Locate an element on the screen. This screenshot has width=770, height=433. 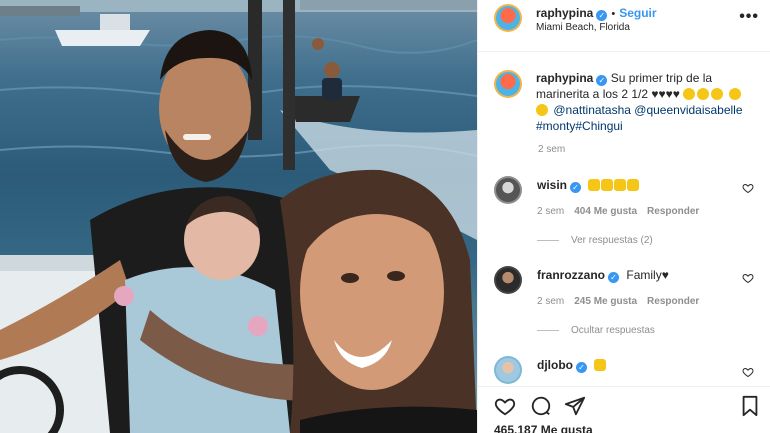
hide-replies-button: Ocultar respuestas is located at coordinates (596, 330).